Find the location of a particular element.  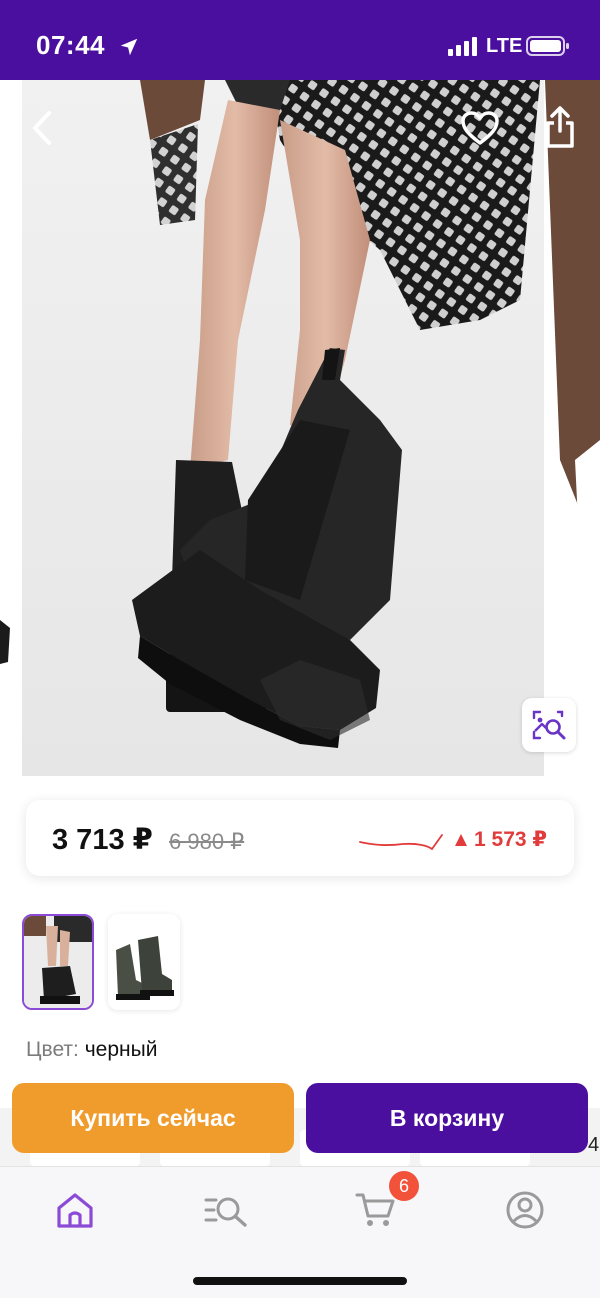

status-time: 07:44 is located at coordinates (70, 45).